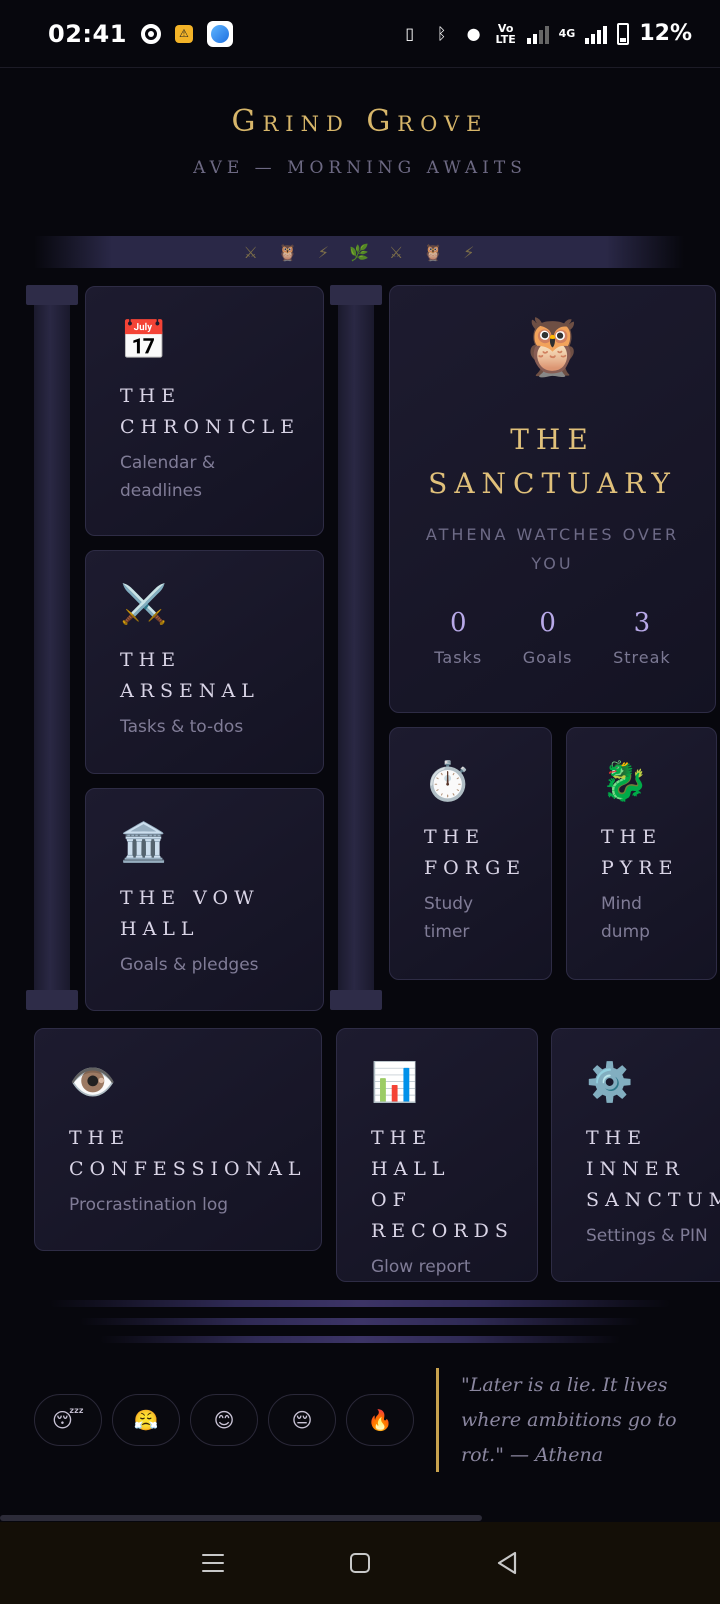  Describe the element at coordinates (556, 1455) in the screenshot. I see `quote-author: — Athena` at that location.